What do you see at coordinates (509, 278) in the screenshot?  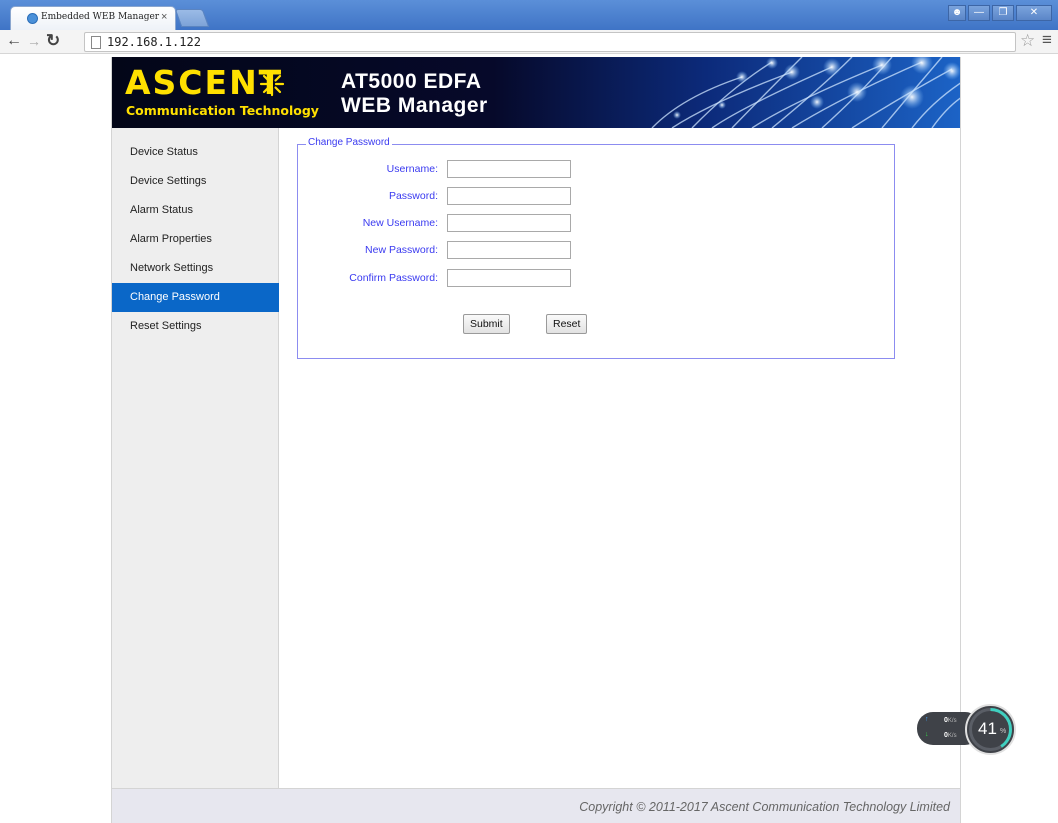 I see `confirm-password-input` at bounding box center [509, 278].